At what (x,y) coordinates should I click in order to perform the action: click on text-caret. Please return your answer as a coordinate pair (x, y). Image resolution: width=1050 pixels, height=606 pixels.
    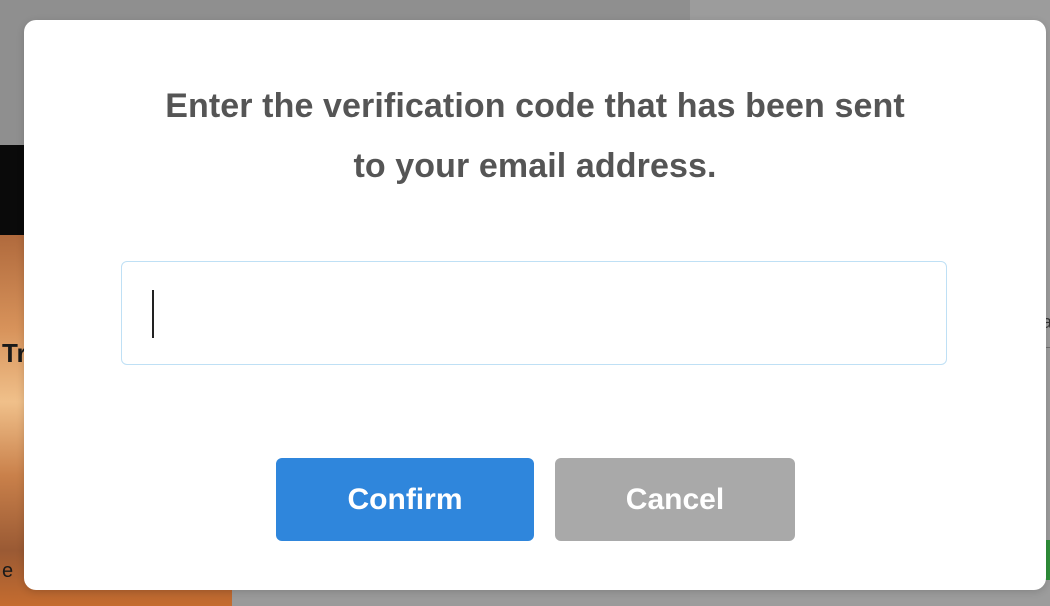
    Looking at the image, I should click on (153, 314).